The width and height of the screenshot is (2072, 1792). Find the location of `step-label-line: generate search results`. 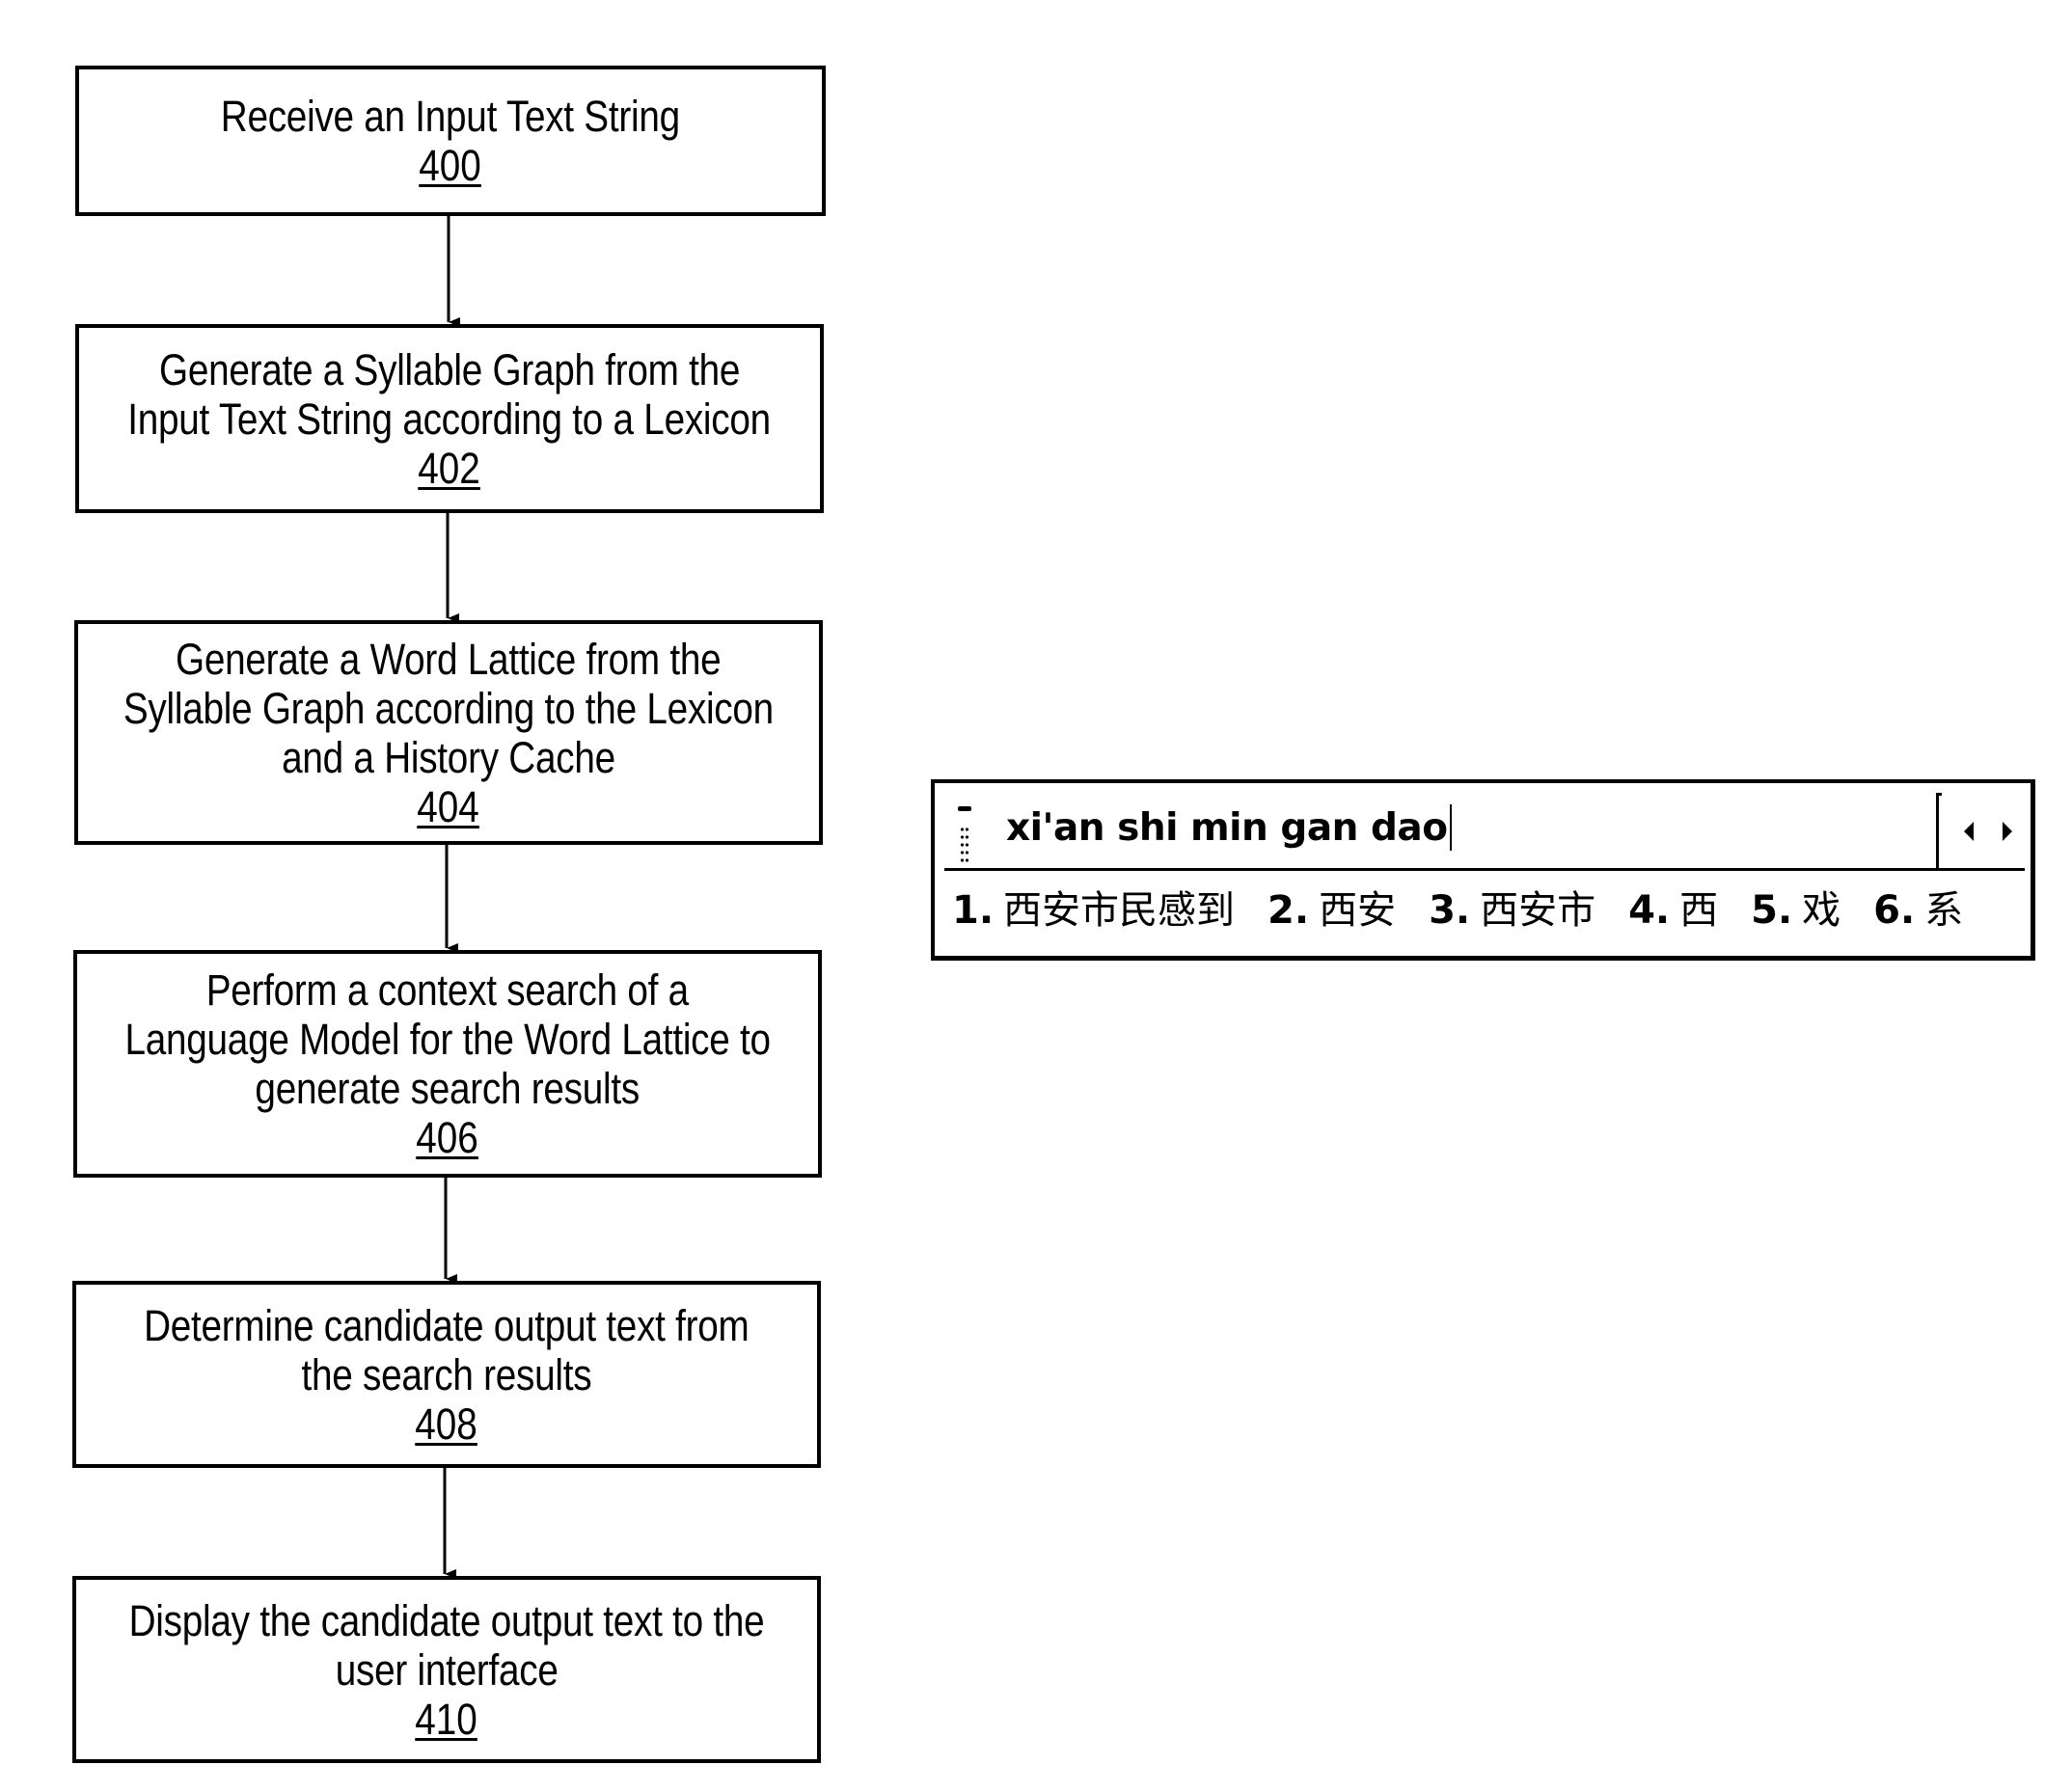

step-label-line: generate search results is located at coordinates (448, 1088).